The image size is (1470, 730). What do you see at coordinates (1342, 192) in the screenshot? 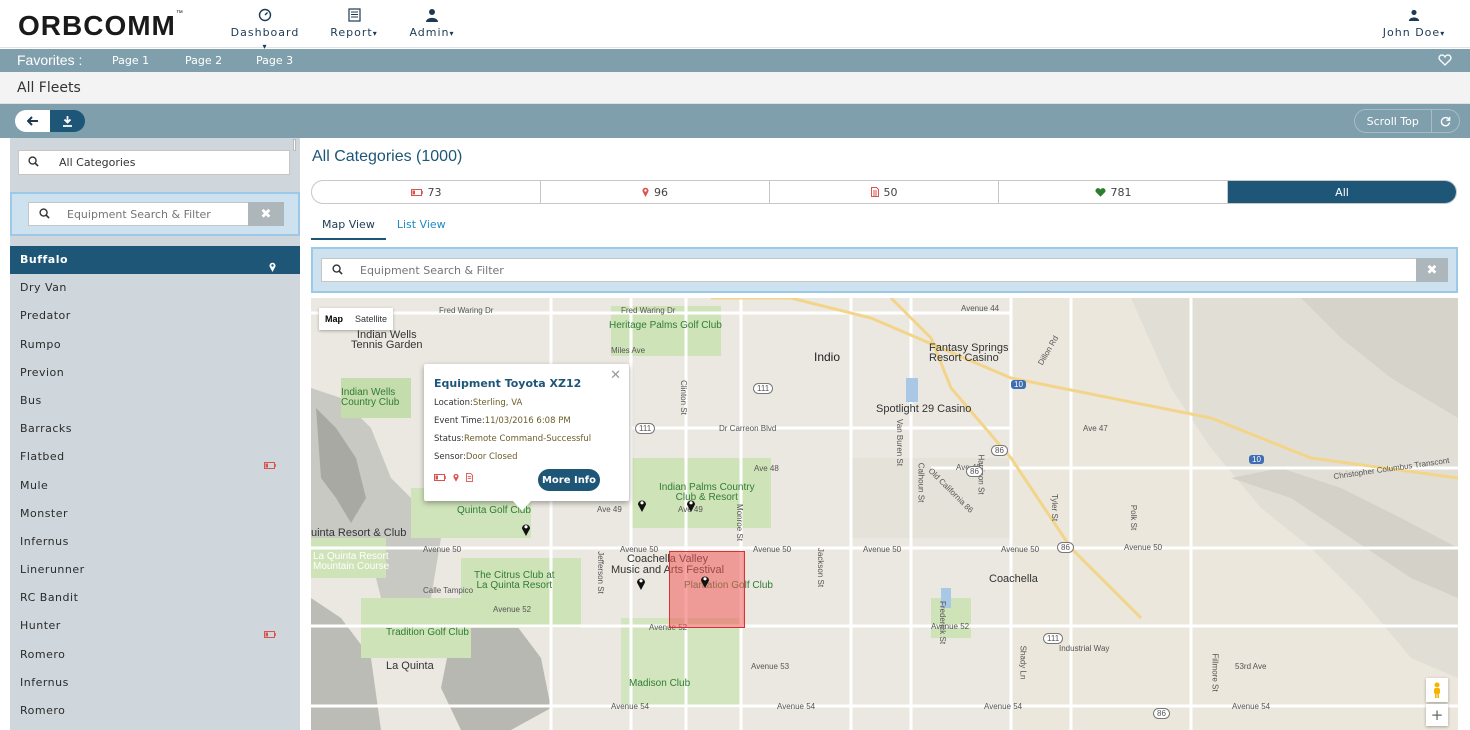
I see `tab-all: All` at bounding box center [1342, 192].